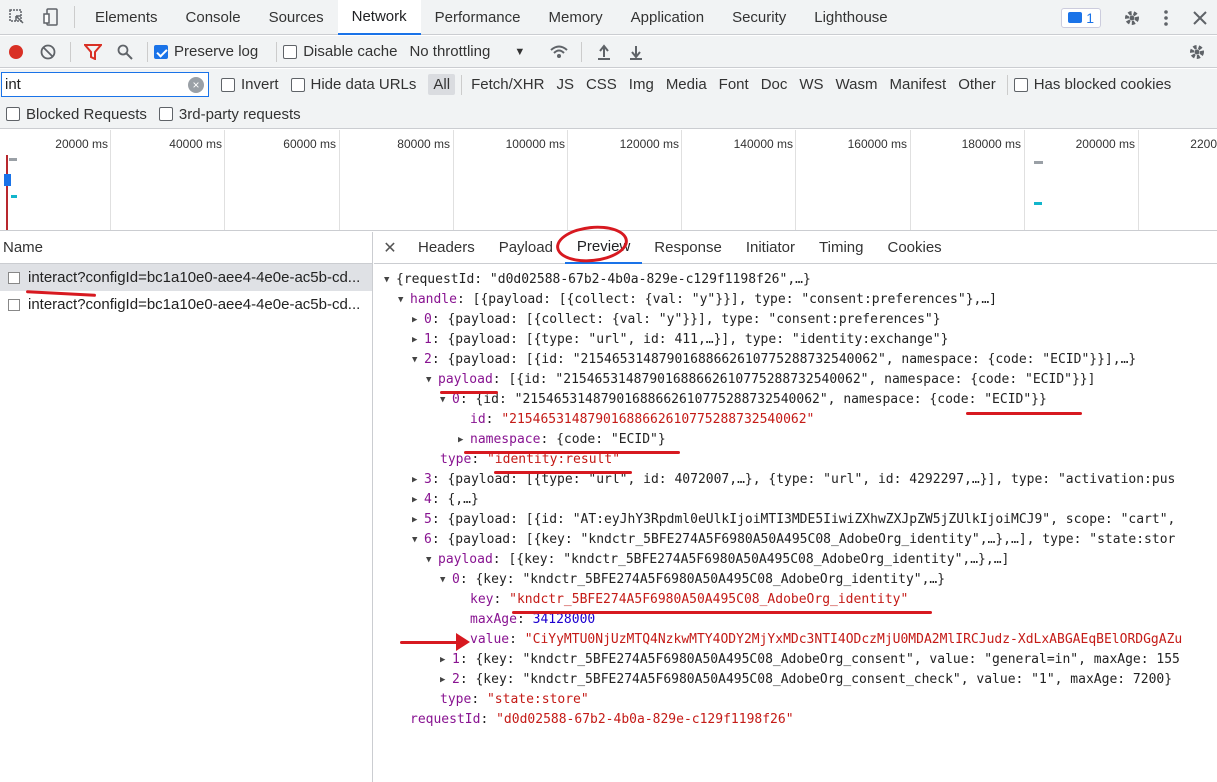  Describe the element at coordinates (576, 17) in the screenshot. I see `tab-memory: Memory` at that location.